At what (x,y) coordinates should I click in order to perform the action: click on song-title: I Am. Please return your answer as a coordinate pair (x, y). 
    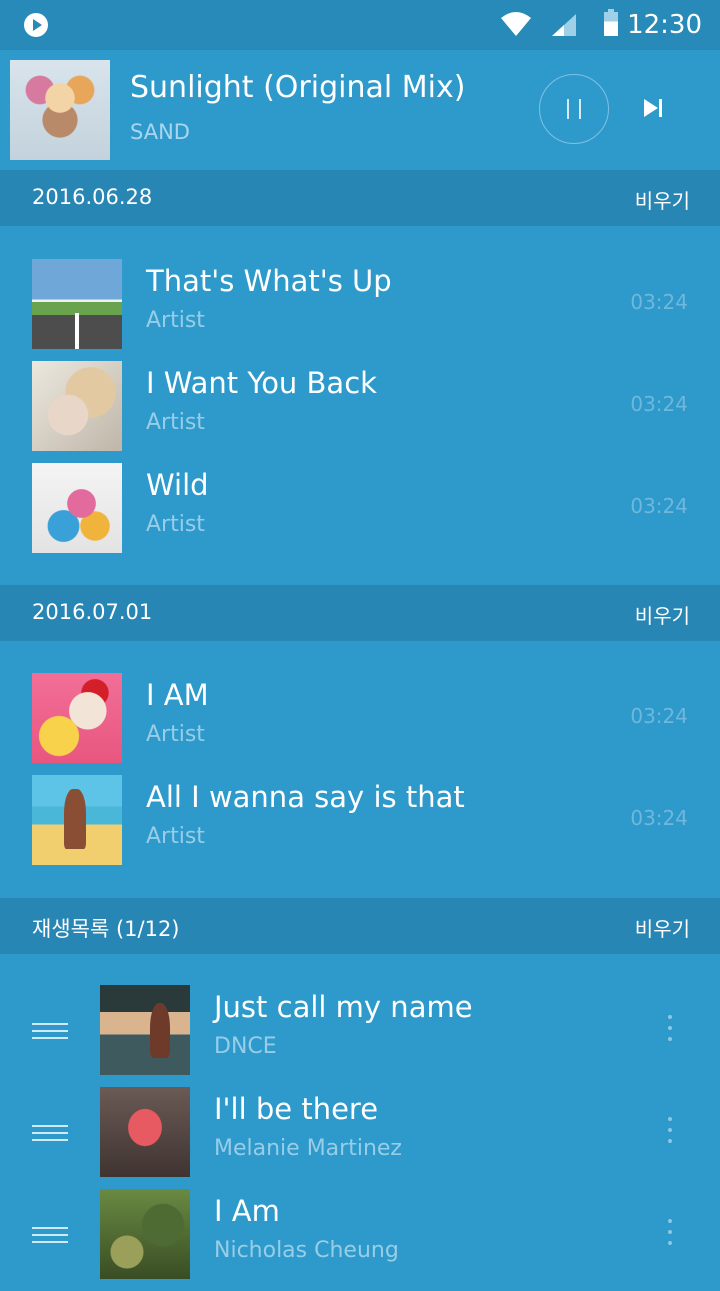
    Looking at the image, I should click on (247, 1211).